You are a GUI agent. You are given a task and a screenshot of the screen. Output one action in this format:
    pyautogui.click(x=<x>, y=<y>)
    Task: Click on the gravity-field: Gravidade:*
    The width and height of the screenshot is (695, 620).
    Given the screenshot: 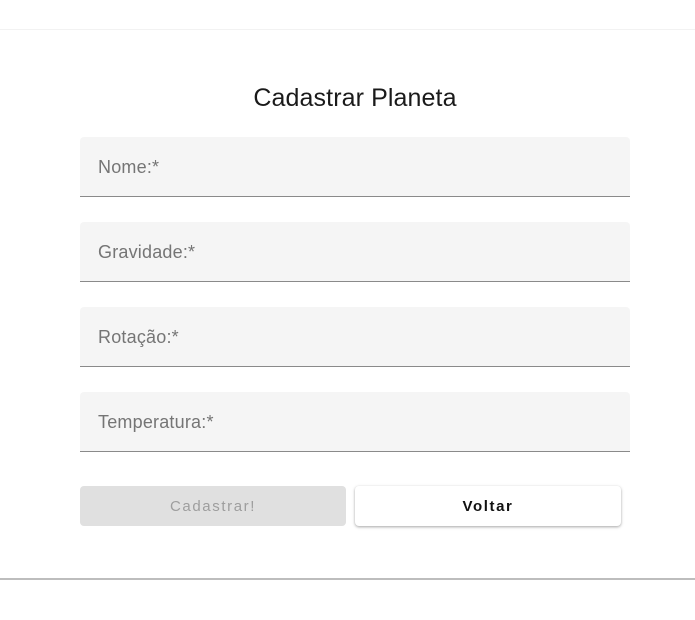 What is the action you would take?
    pyautogui.click(x=355, y=252)
    